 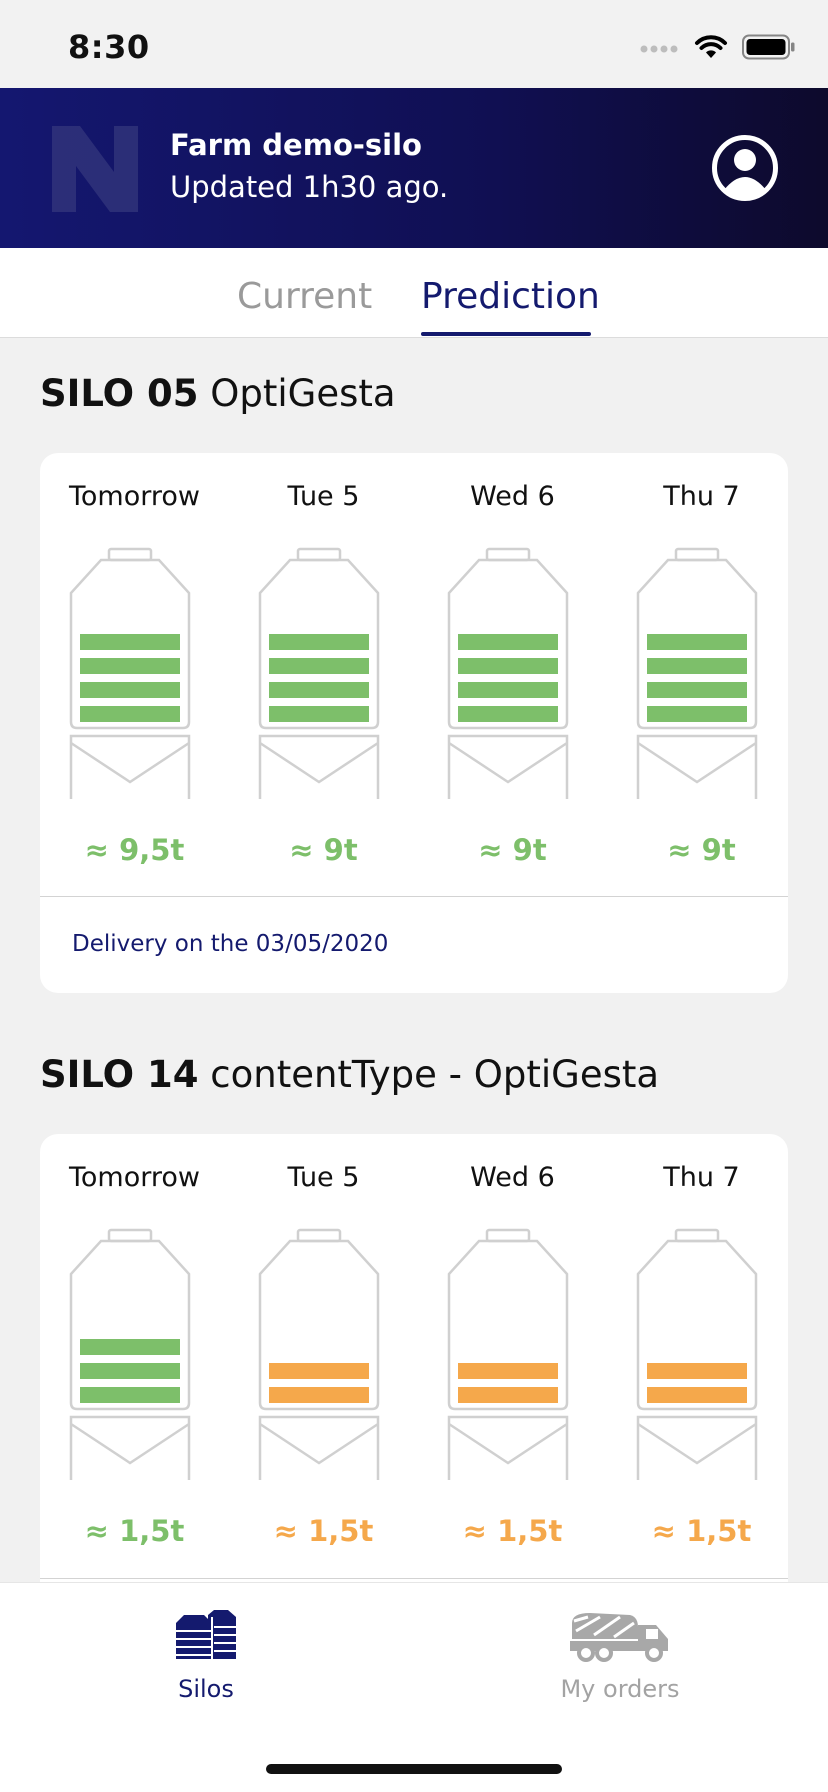 I want to click on delivery-date: Delivery on the 03/05/2020, so click(x=230, y=944).